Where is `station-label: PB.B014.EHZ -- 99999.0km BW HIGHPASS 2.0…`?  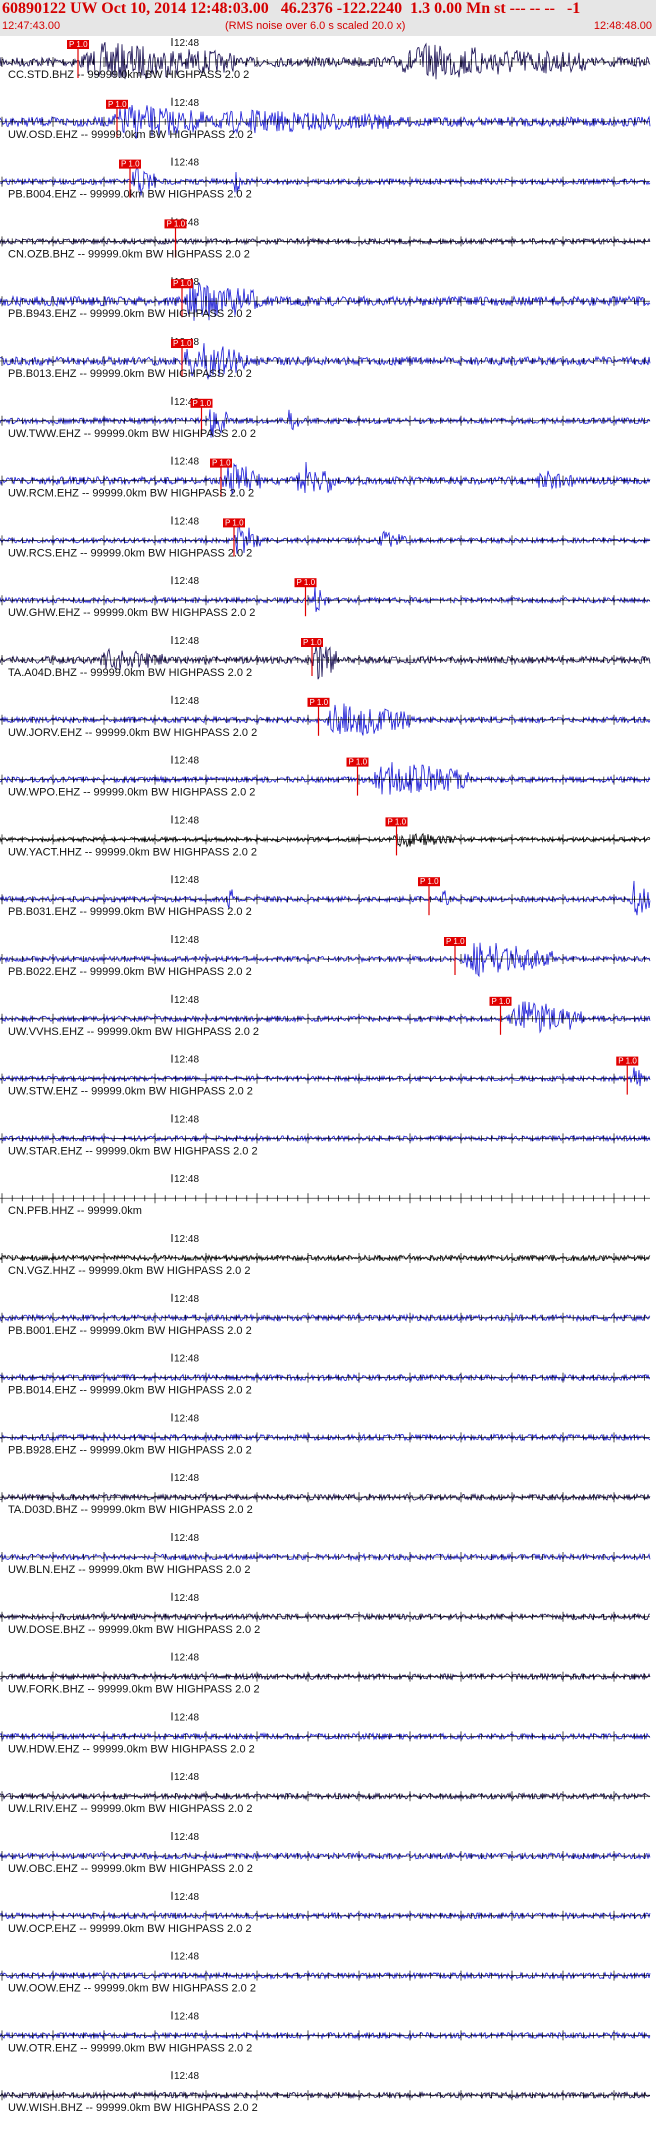 station-label: PB.B014.EHZ -- 99999.0km BW HIGHPASS 2.0… is located at coordinates (130, 1391).